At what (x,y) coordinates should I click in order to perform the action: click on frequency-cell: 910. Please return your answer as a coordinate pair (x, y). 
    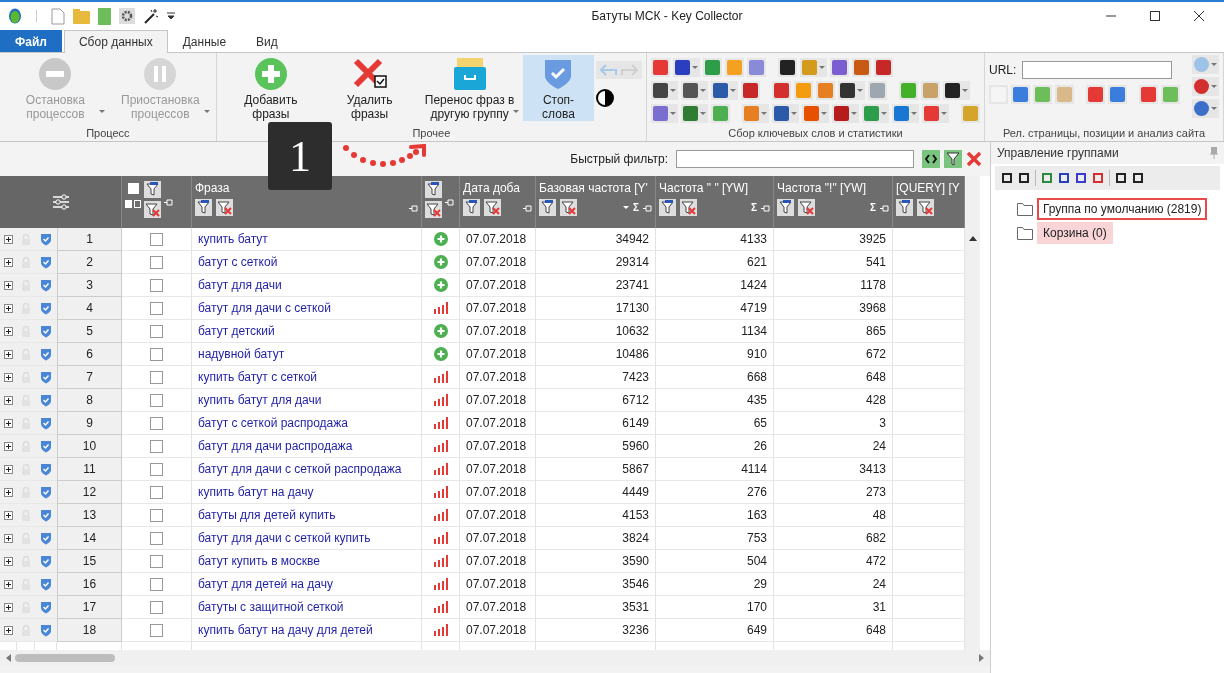
    Looking at the image, I should click on (715, 354).